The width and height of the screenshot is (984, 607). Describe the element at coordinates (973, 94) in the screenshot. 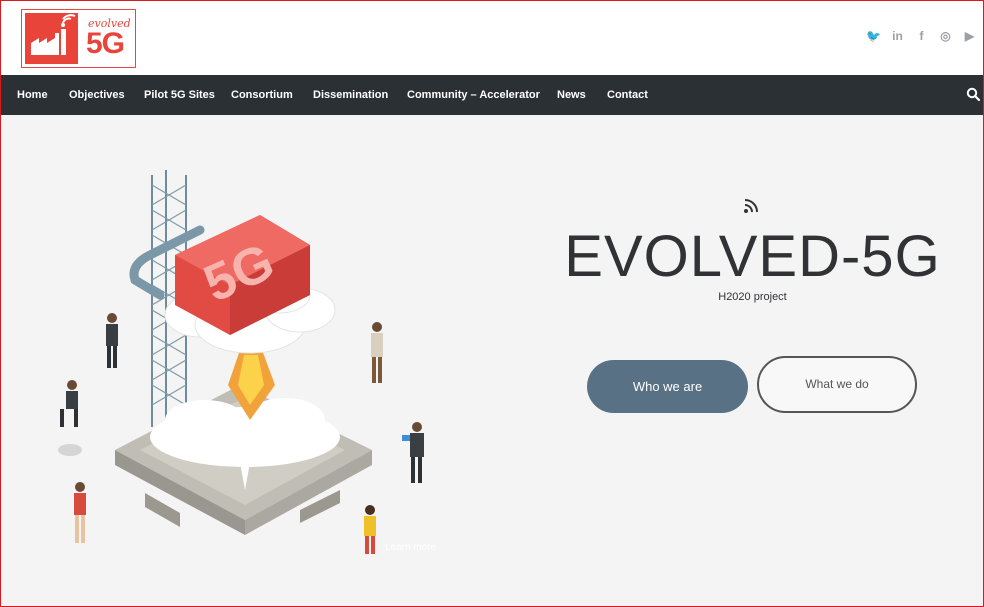

I see `search-icon` at that location.